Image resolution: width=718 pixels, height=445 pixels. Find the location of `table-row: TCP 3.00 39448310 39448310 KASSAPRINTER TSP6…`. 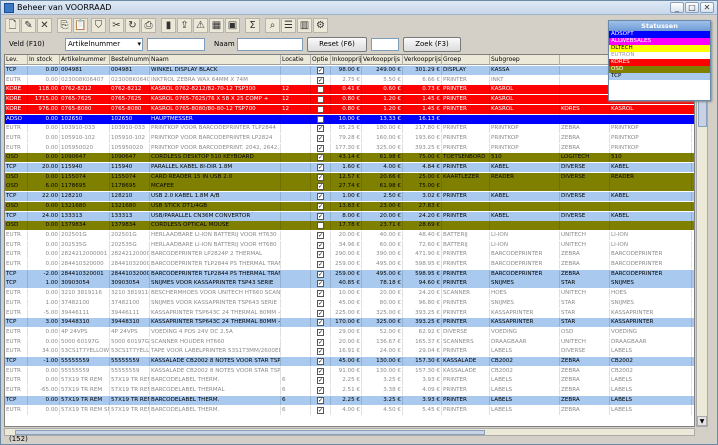

table-row: TCP 3.00 39448310 39448310 KASSAPRINTER TSP6… is located at coordinates (349, 323).